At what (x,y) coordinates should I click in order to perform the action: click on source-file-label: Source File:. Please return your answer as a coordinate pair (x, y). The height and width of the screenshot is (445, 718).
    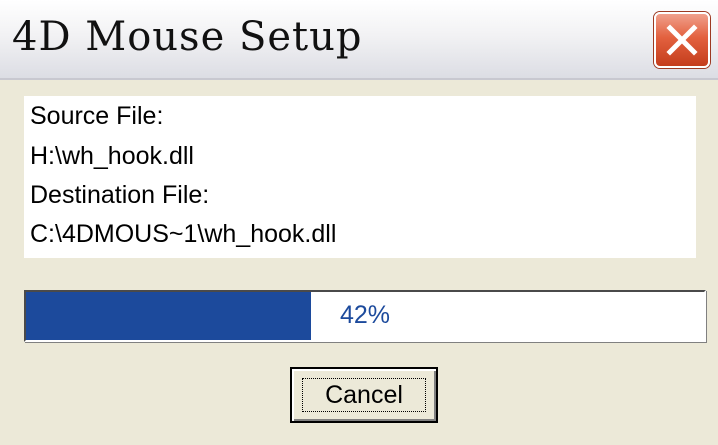
    Looking at the image, I should click on (97, 116).